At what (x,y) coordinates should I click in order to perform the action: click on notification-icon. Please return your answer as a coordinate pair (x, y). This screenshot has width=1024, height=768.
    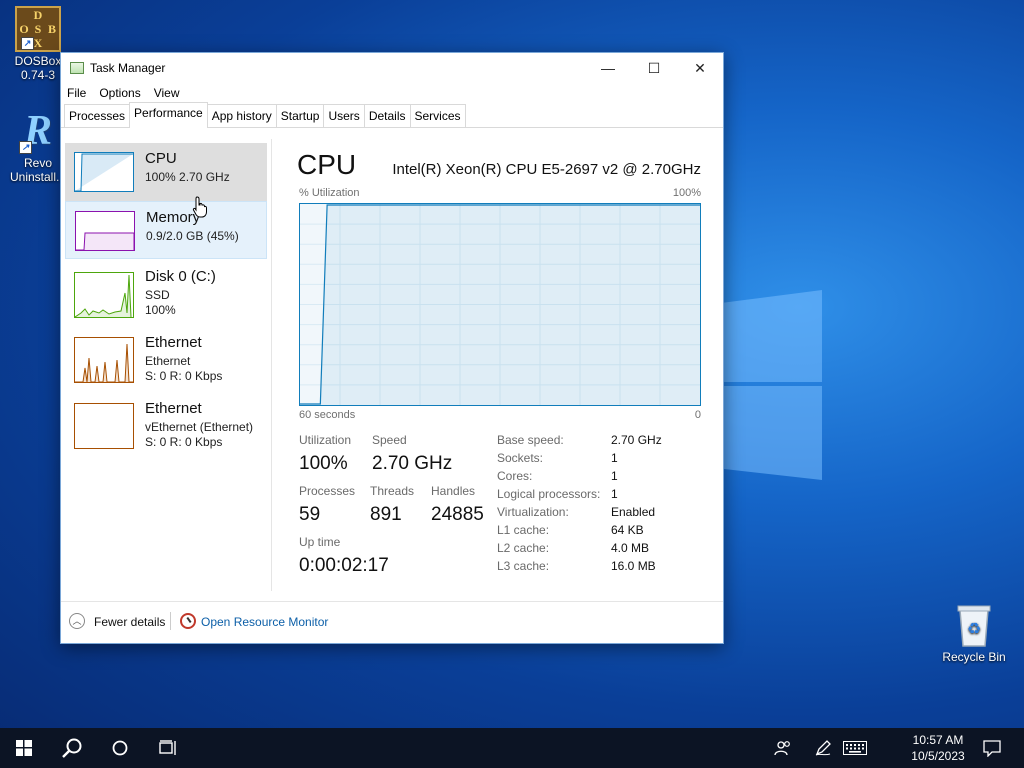
    Looking at the image, I should click on (992, 748).